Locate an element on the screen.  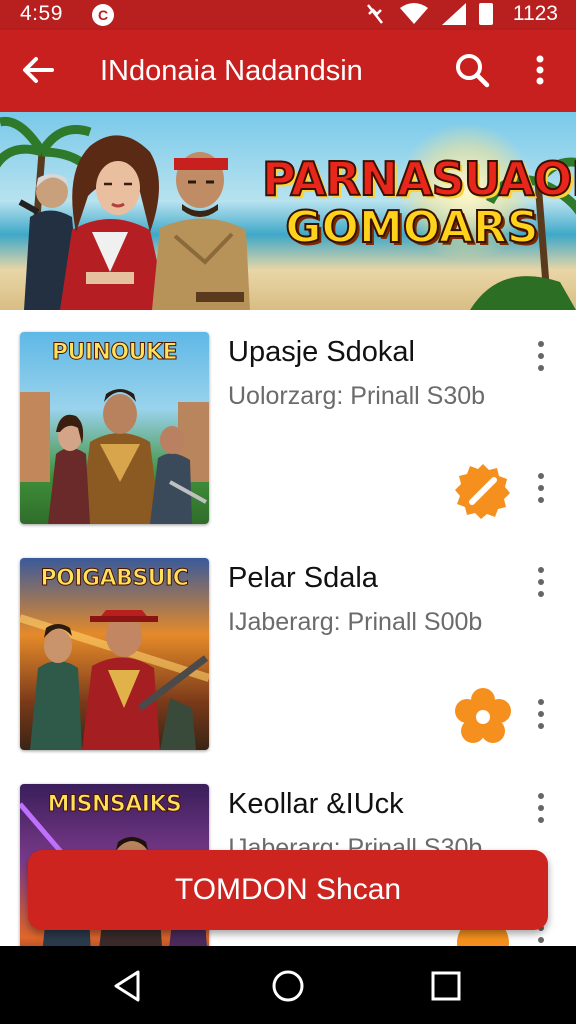
nav-home-icon is located at coordinates (288, 986).